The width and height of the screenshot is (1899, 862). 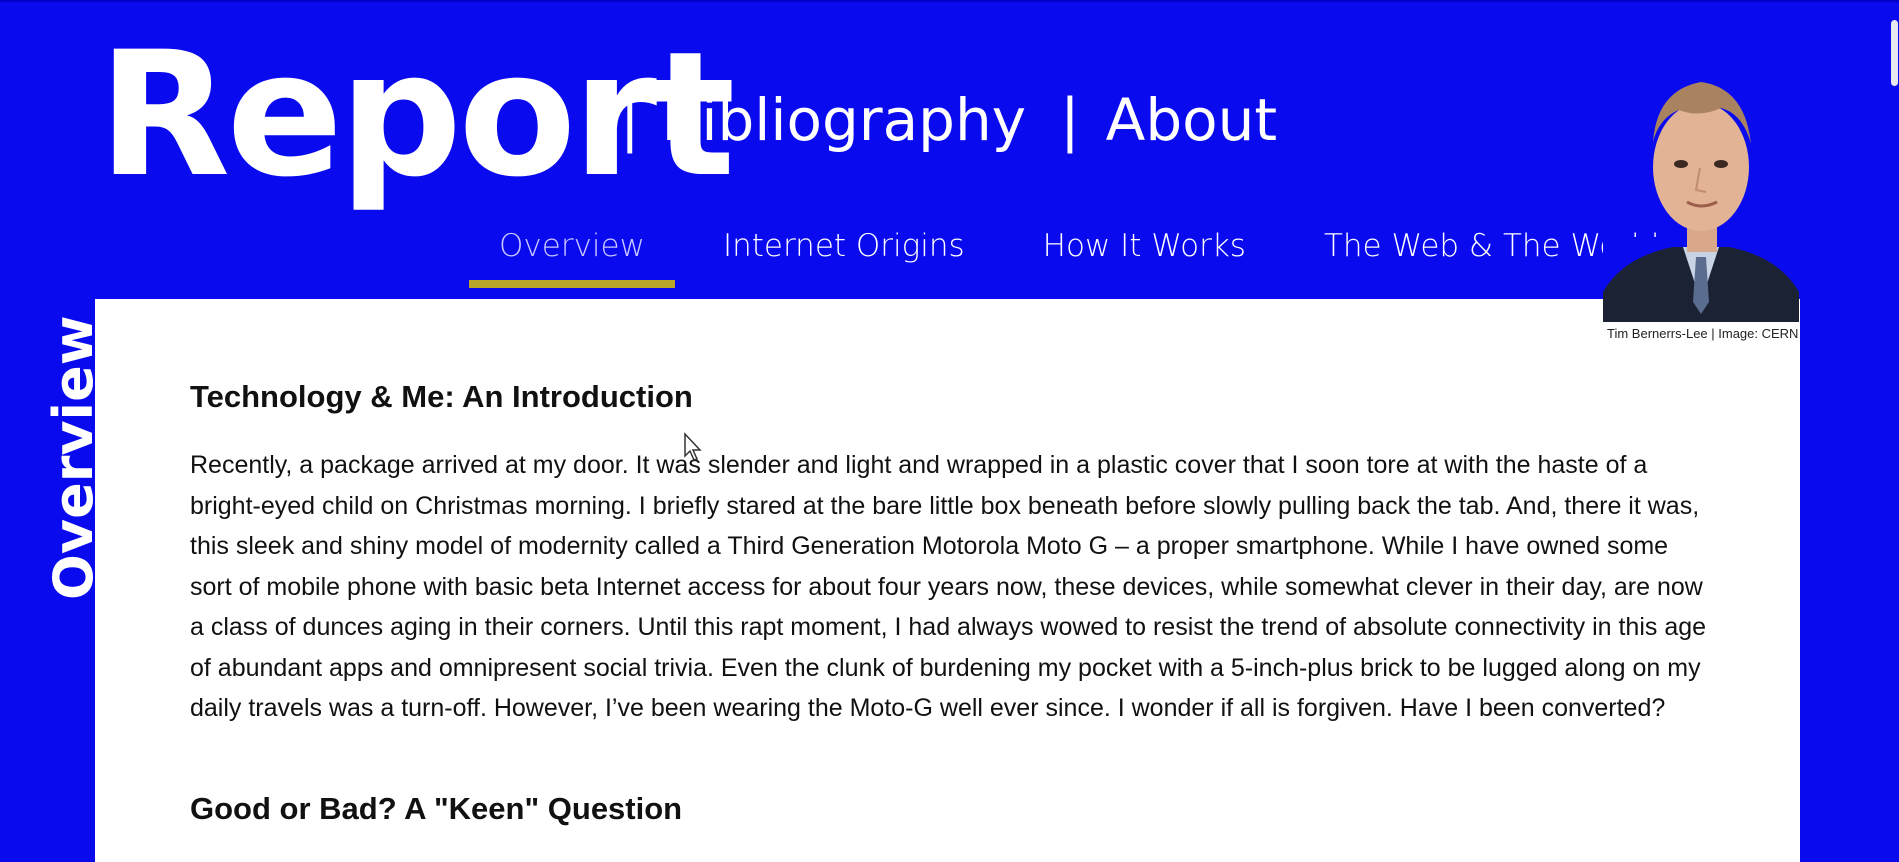 What do you see at coordinates (1894, 431) in the screenshot?
I see `scrollbar` at bounding box center [1894, 431].